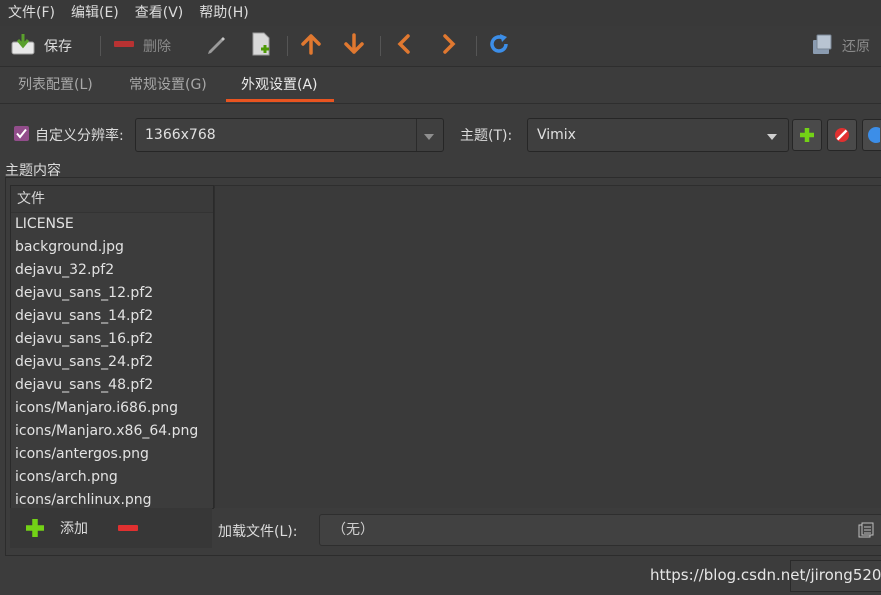 The height and width of the screenshot is (595, 881). What do you see at coordinates (486, 136) in the screenshot?
I see `theme-label: 主题(T):` at bounding box center [486, 136].